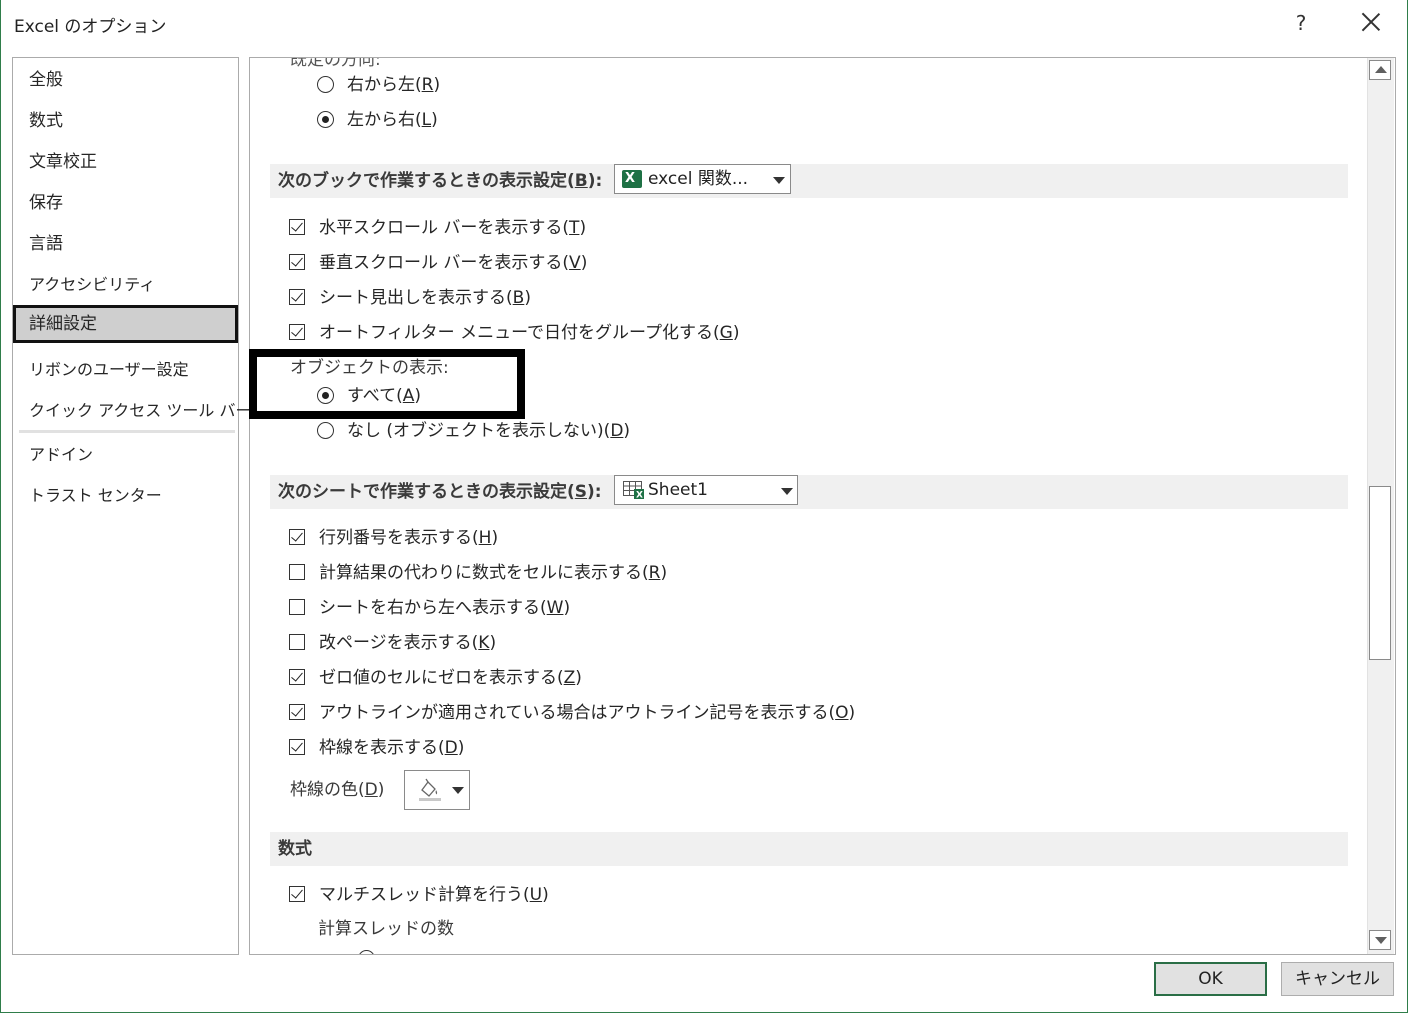 The width and height of the screenshot is (1408, 1014). I want to click on scrollbar-thumb, so click(1380, 573).